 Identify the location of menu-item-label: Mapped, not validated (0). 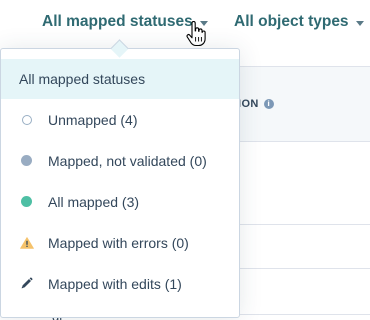
(127, 160).